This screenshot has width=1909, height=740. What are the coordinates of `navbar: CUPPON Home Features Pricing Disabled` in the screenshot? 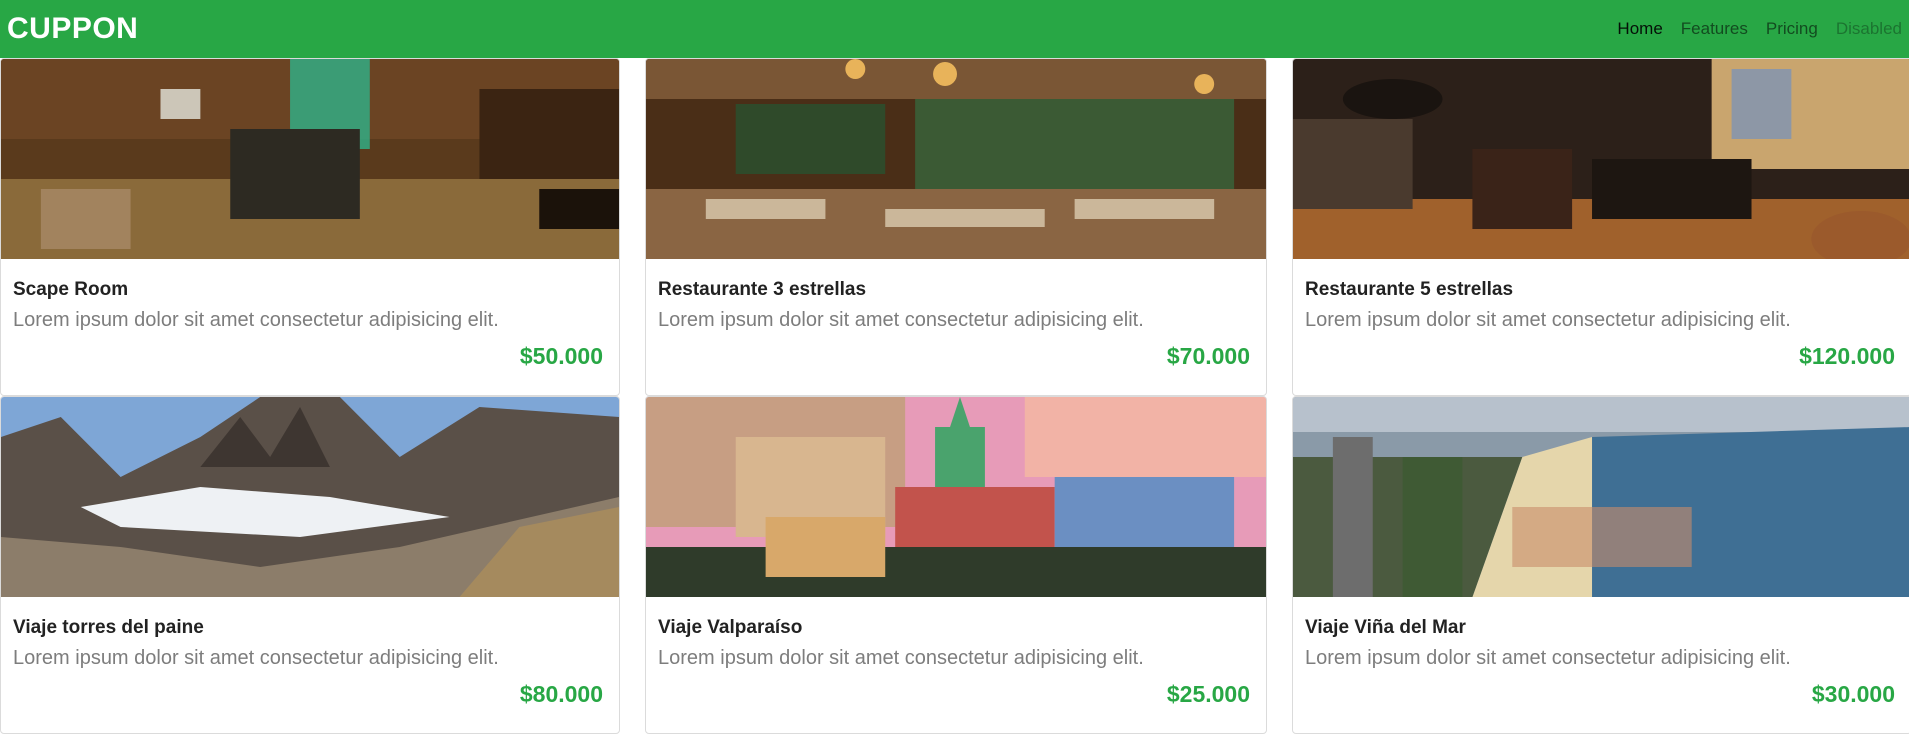 It's located at (954, 29).